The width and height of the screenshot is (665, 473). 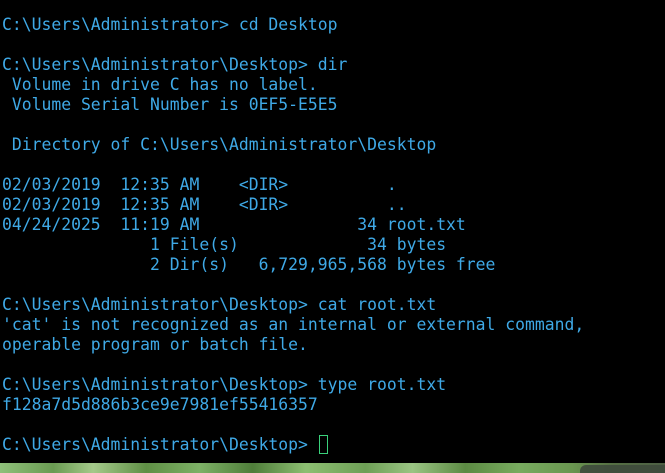 I want to click on root-txt-content: f128a7d5d886b3ce9e7981ef55416357, so click(x=160, y=404).